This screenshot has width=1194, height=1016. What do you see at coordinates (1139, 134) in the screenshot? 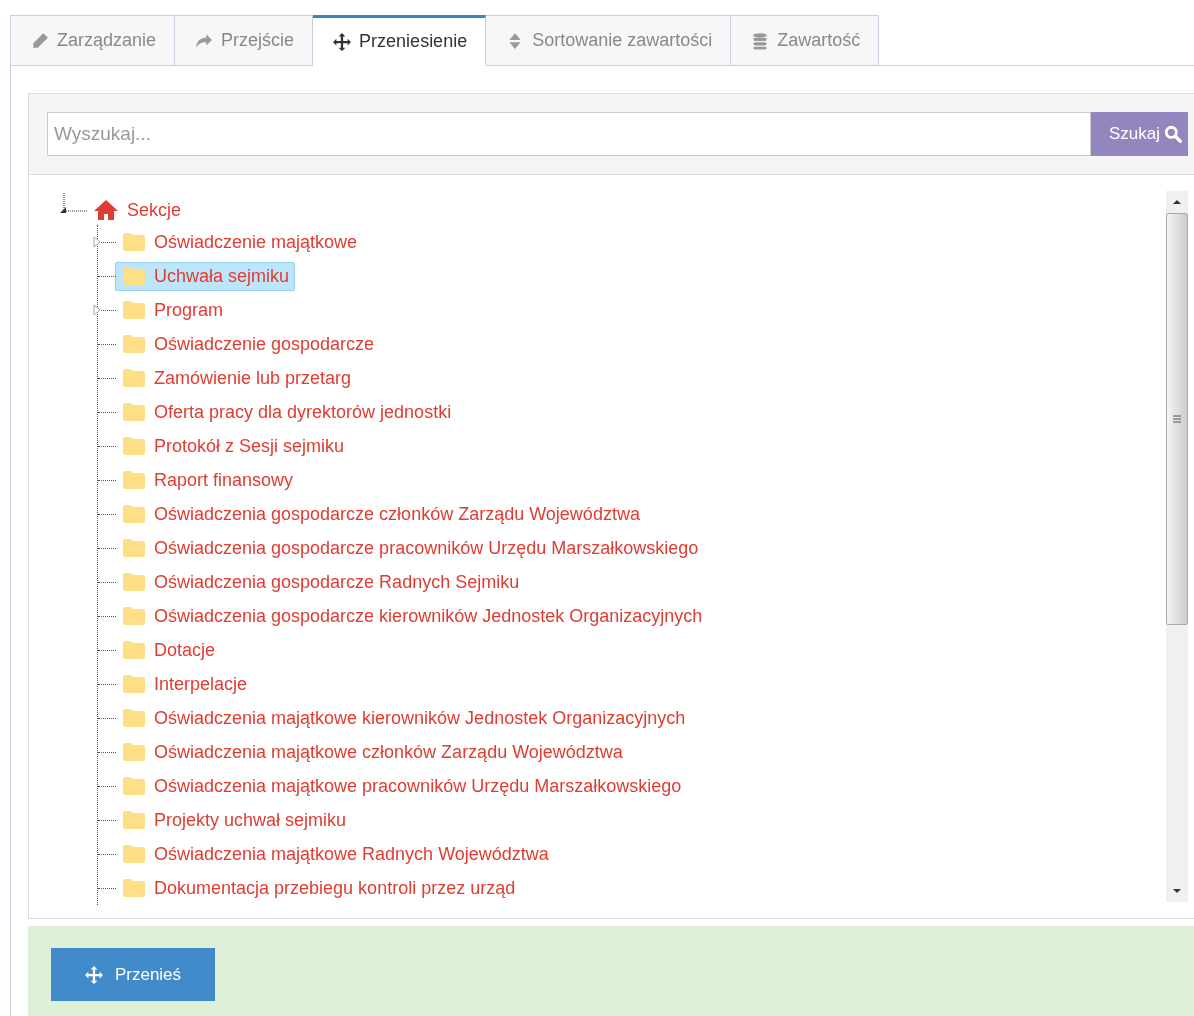
I see `search-button: Szukaj` at bounding box center [1139, 134].